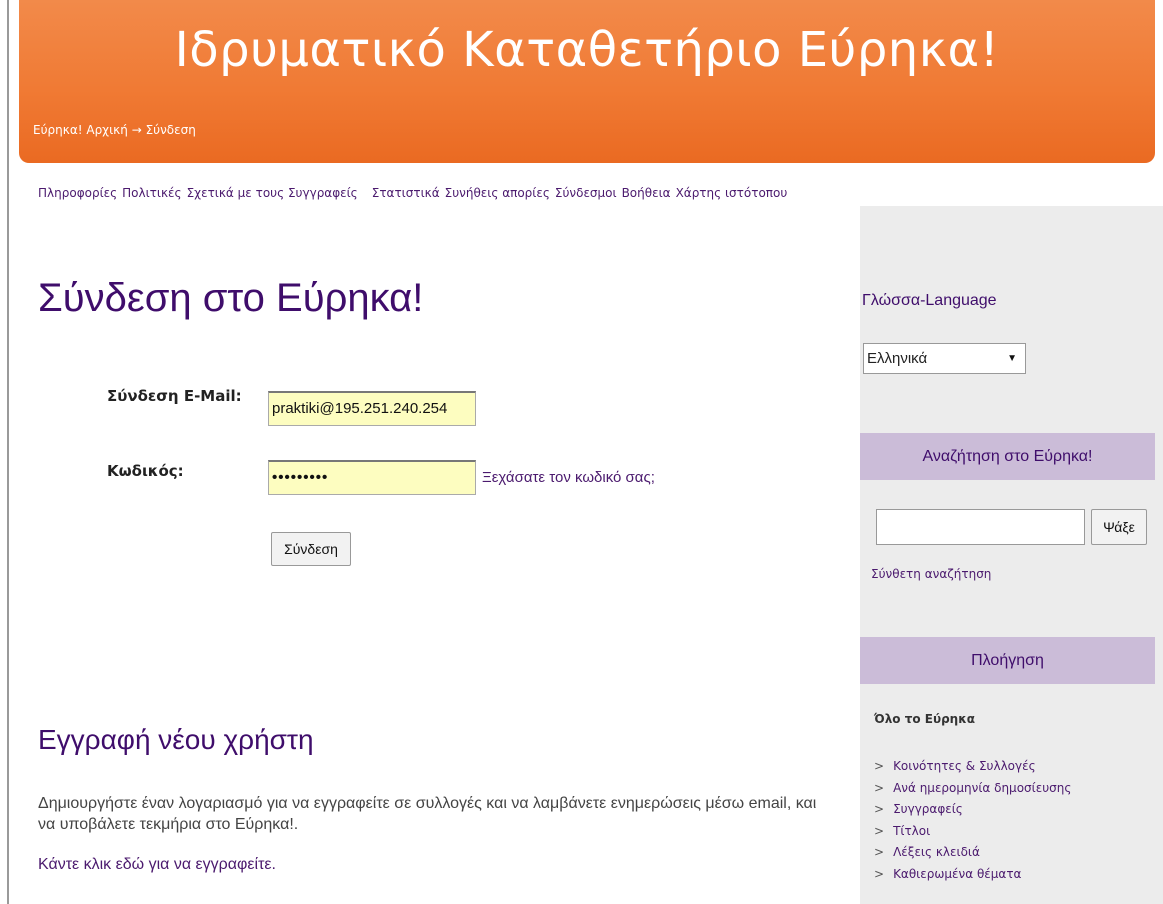  What do you see at coordinates (646, 193) in the screenshot?
I see `nav-link-help: Βοήθεια` at bounding box center [646, 193].